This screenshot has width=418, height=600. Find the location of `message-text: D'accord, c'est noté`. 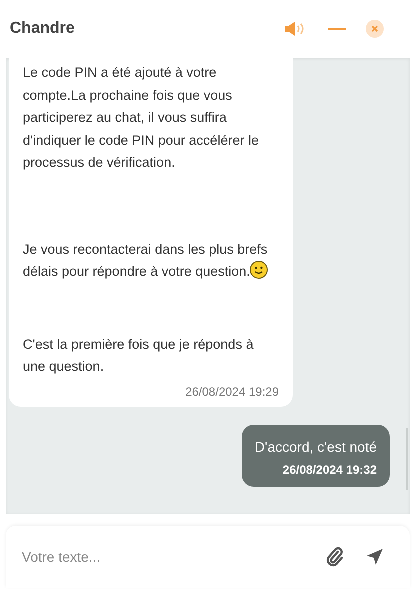

message-text: D'accord, c'est noté is located at coordinates (315, 446).